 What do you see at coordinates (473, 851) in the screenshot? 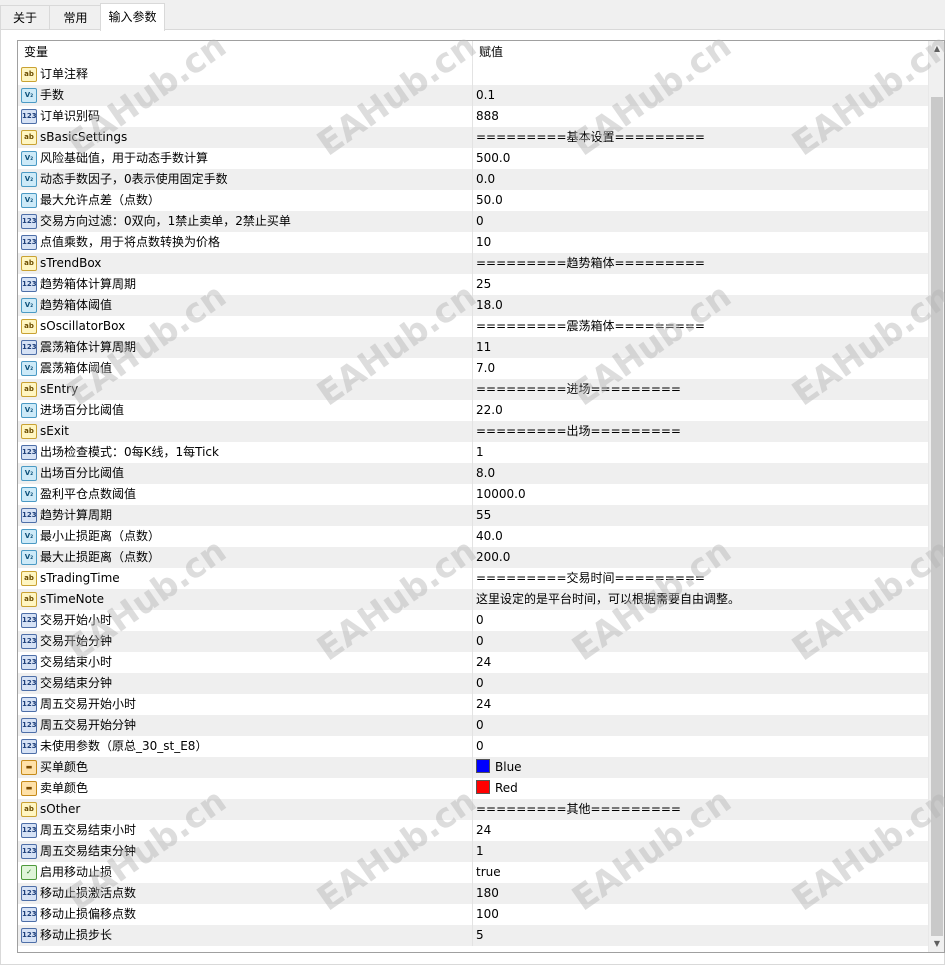
I see `parameter-row: 123 周五交易结束分钟 1` at bounding box center [473, 851].